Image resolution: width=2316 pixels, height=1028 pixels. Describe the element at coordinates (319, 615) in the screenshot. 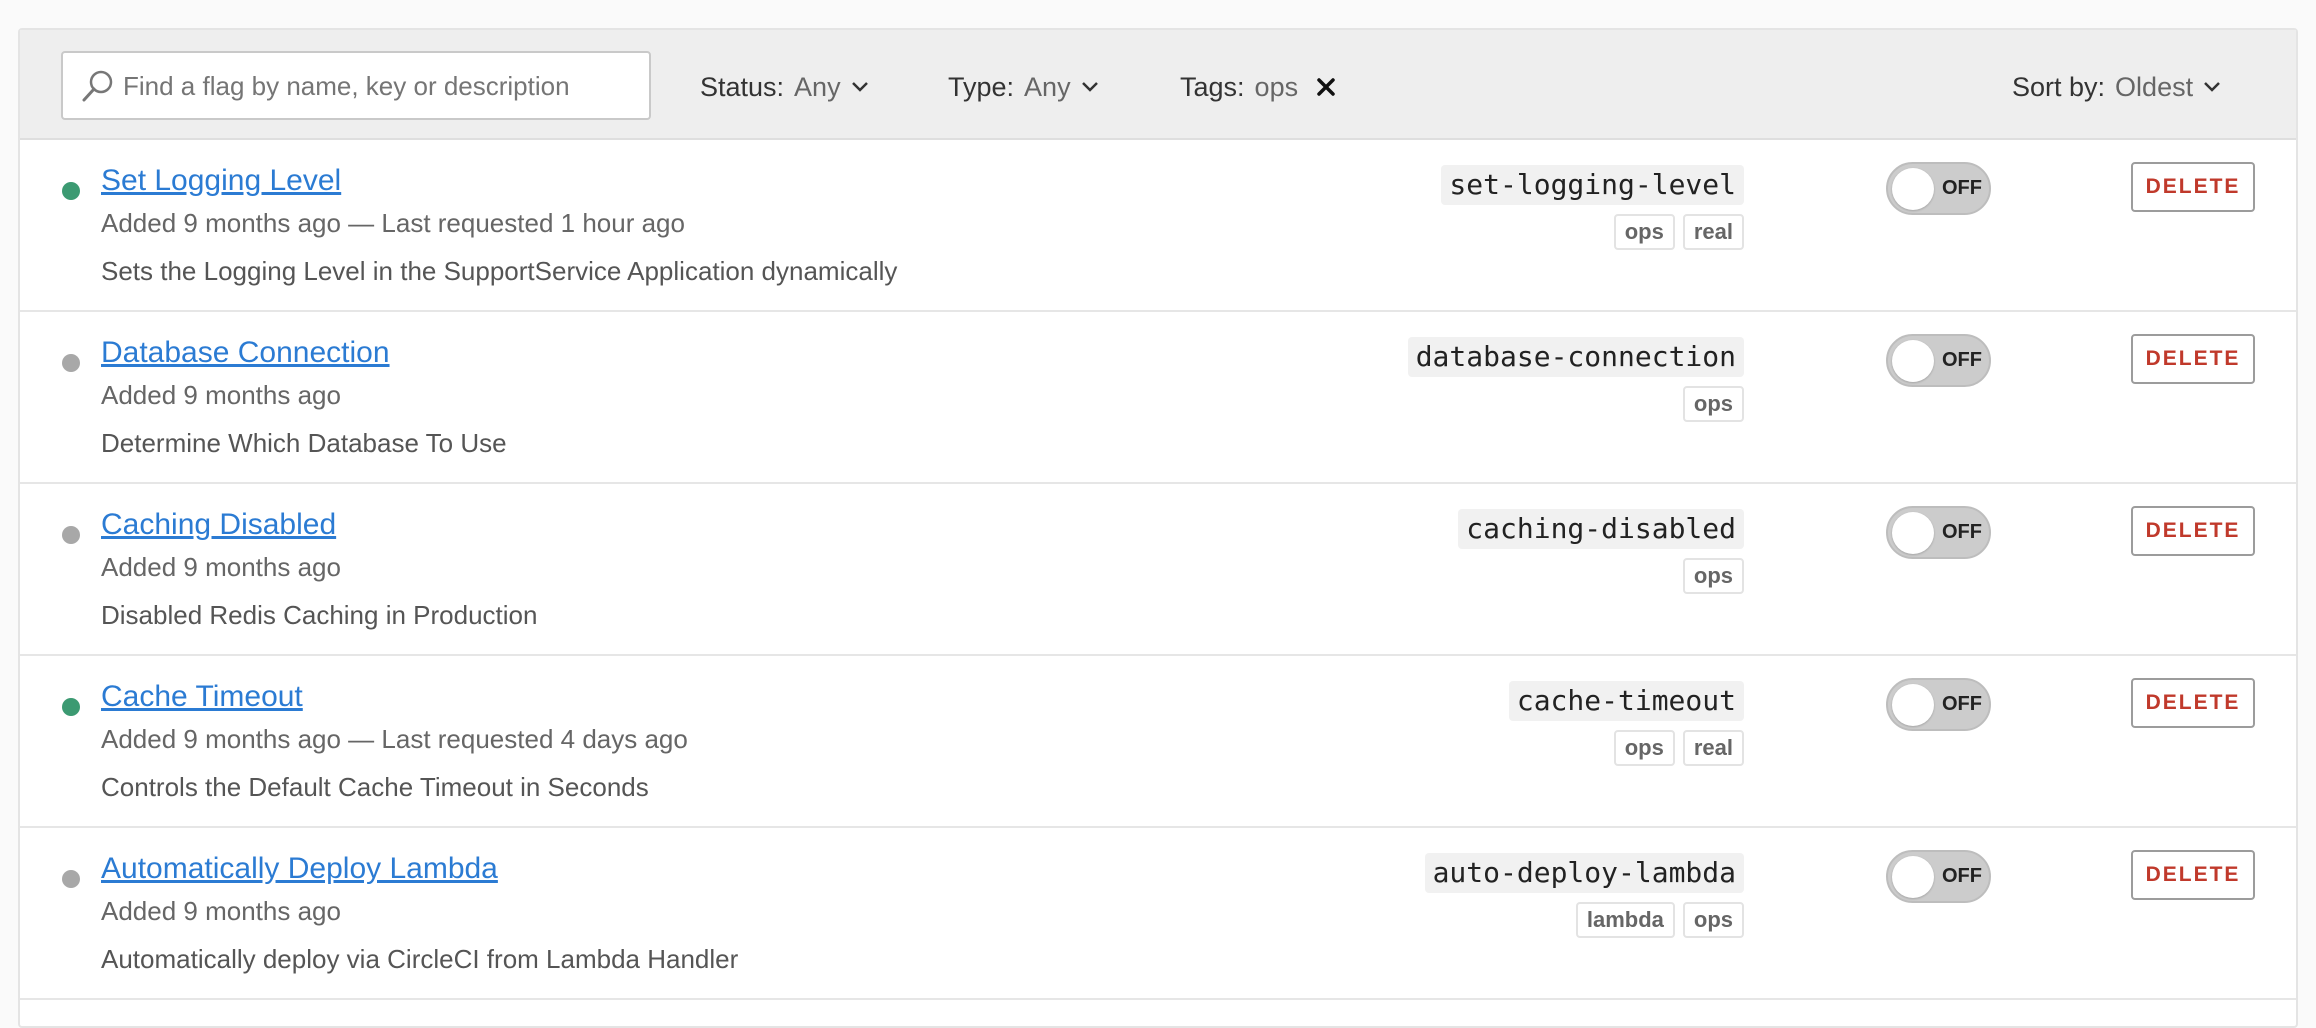

I see `flag-description: Disabled Redis Caching in Production` at that location.